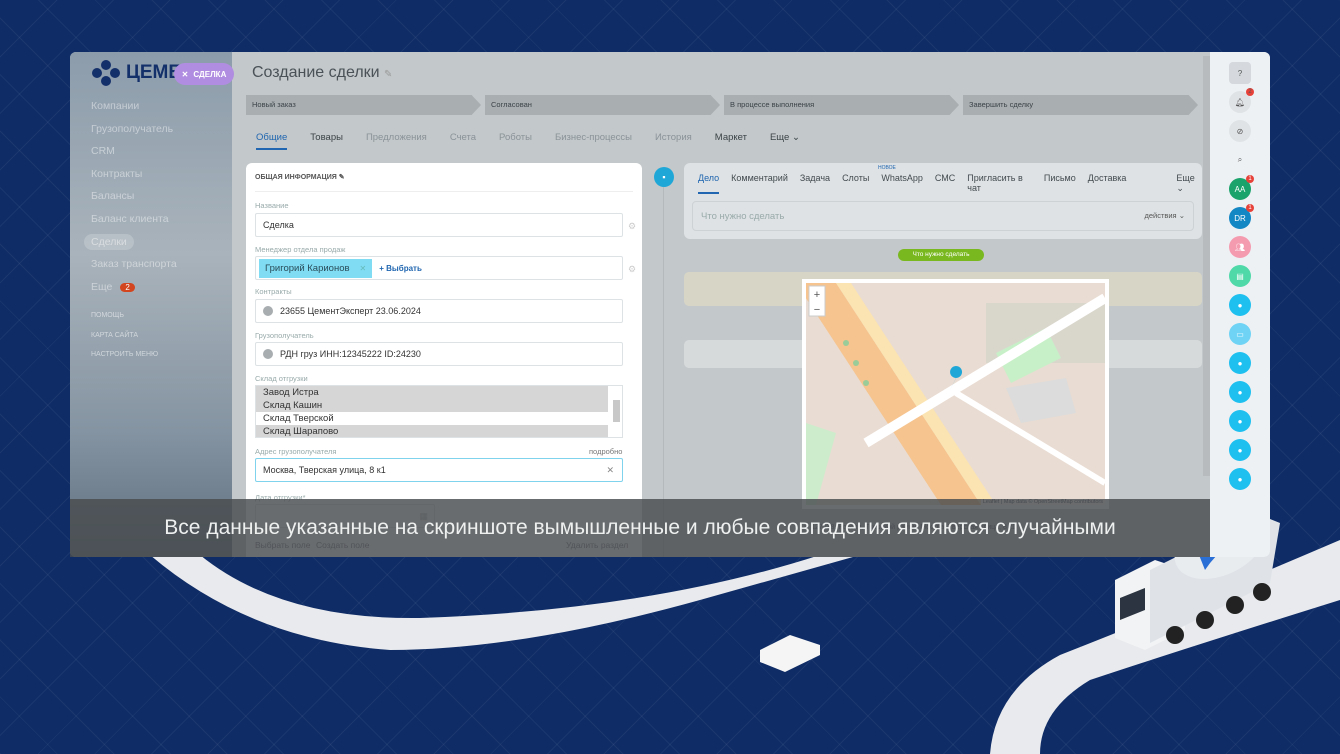 The image size is (1340, 754). What do you see at coordinates (855, 183) in the screenshot?
I see `tab-slots: Слоты` at bounding box center [855, 183].